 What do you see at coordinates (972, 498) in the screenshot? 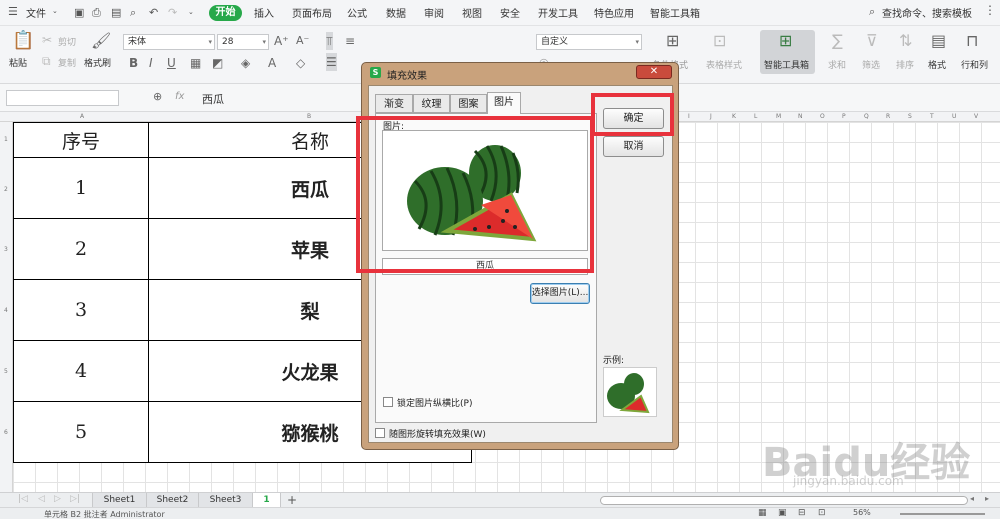
I see `scroll-left-icon: ◂` at bounding box center [972, 498].